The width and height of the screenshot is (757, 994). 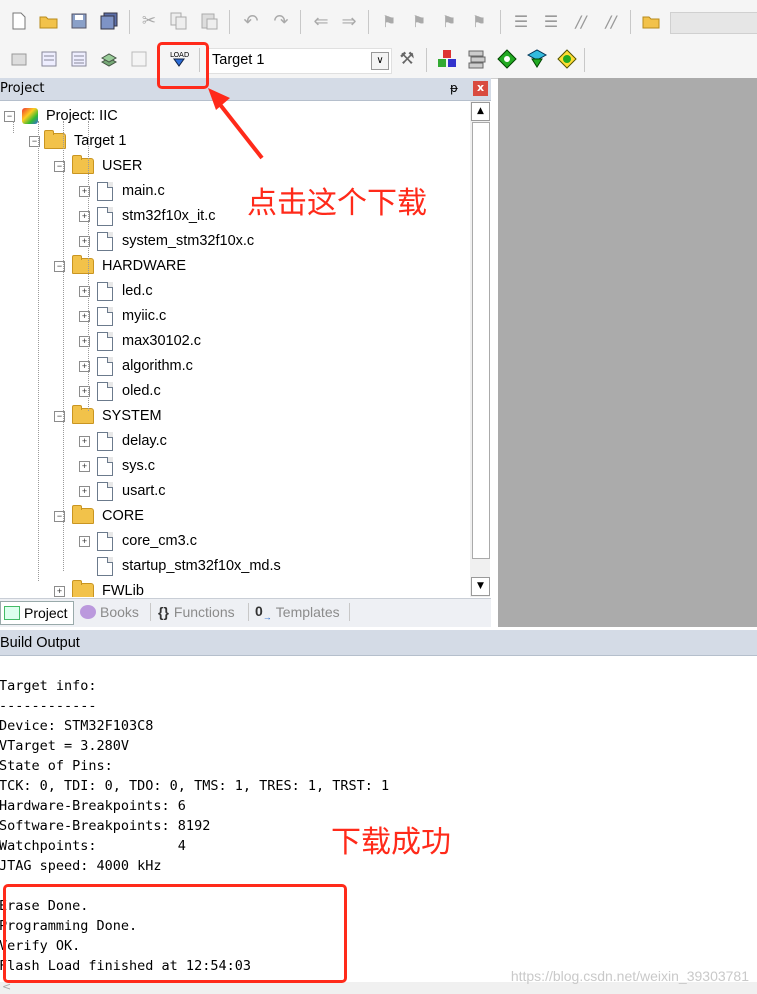 I want to click on tree-file-item: + oled.c, so click(x=120, y=391).